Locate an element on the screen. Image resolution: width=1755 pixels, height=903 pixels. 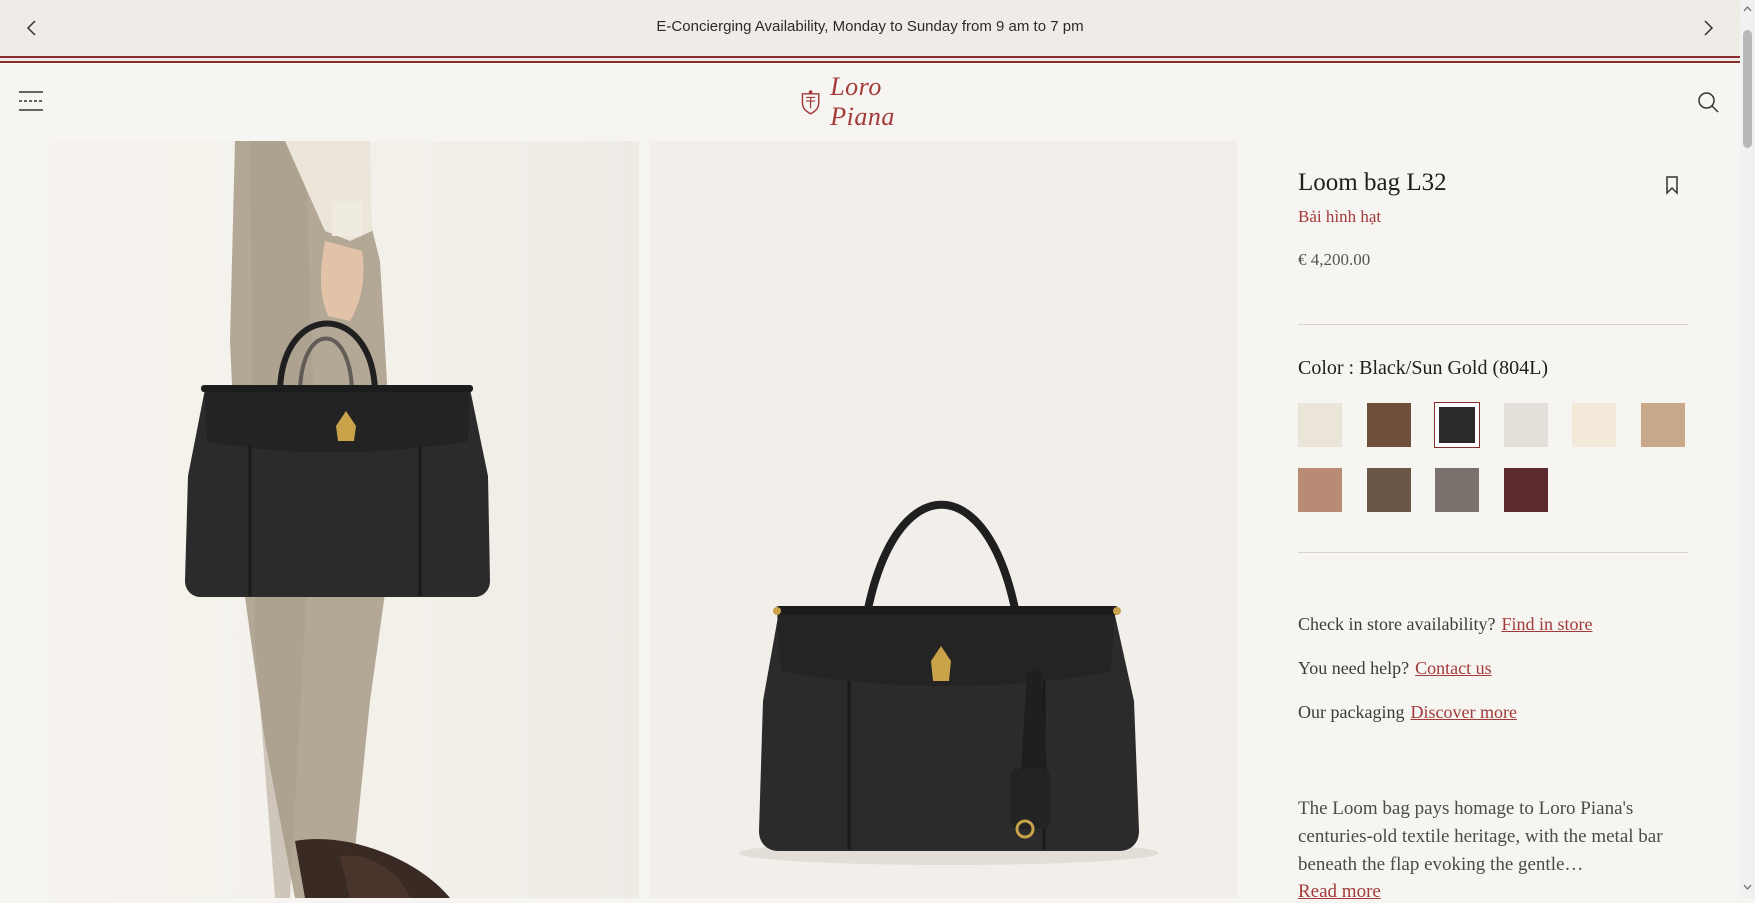
discover-more-link: Discover more is located at coordinates (1463, 712).